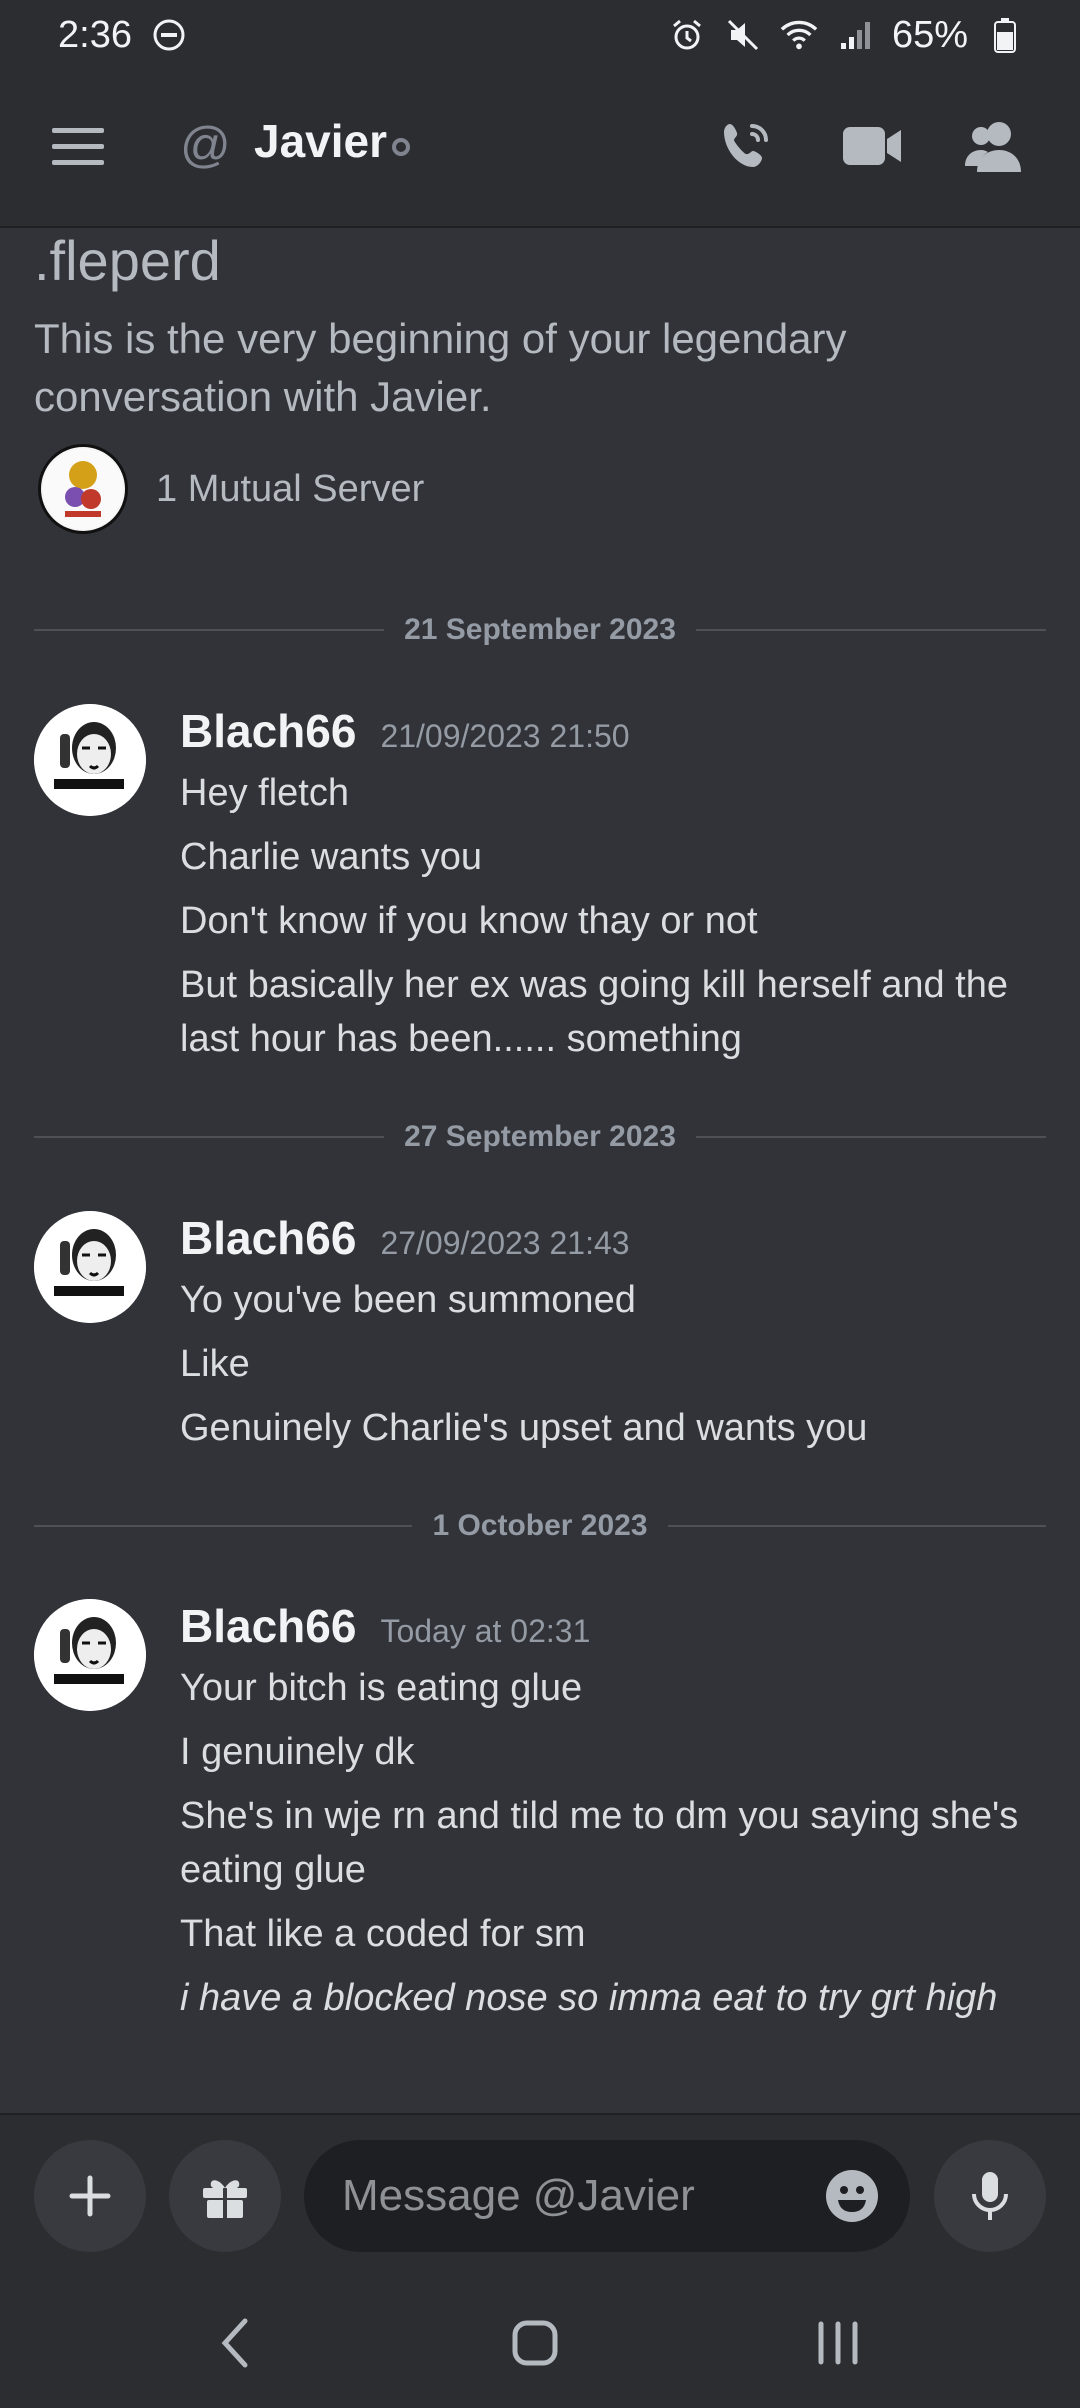 This screenshot has width=1080, height=2408. I want to click on message-text: Your bitch is eating glue, so click(613, 1688).